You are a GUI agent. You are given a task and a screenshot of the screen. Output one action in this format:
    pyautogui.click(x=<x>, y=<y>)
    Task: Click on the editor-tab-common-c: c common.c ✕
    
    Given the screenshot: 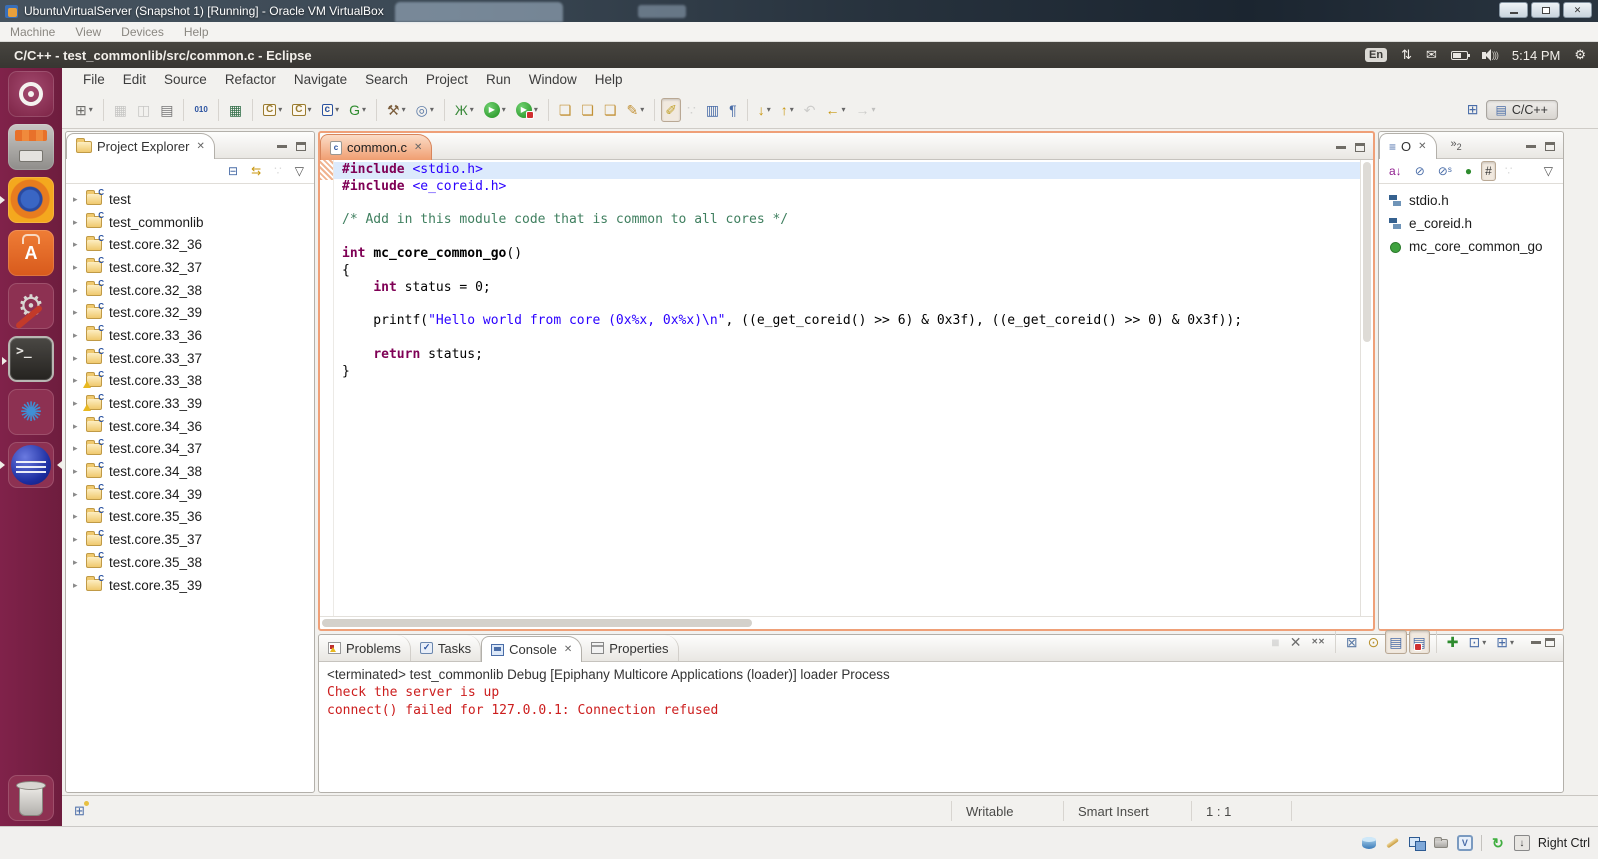 What is the action you would take?
    pyautogui.click(x=376, y=147)
    